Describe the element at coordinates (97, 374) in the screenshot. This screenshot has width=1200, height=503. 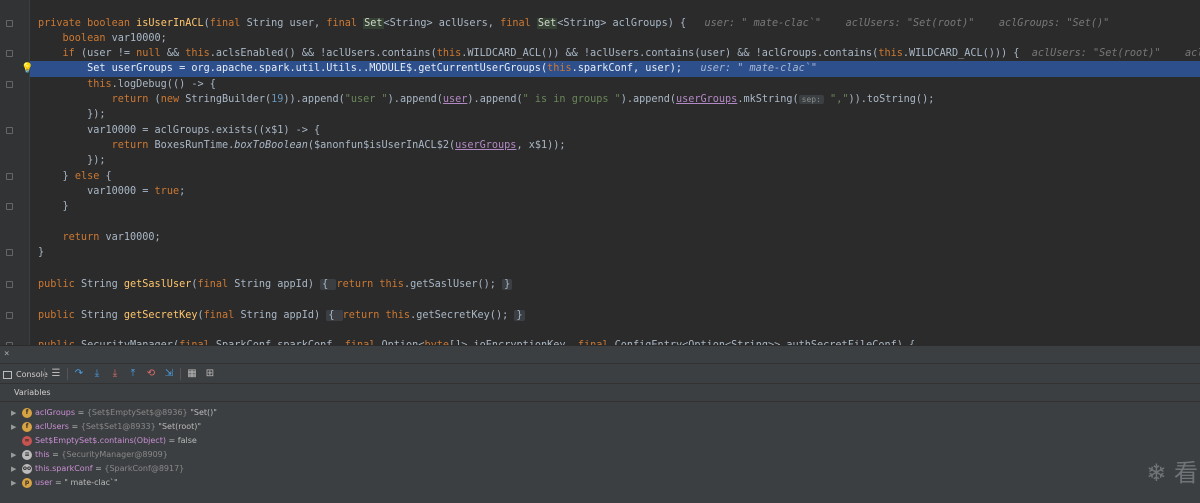
I see `step-into-icon: ⤓` at that location.